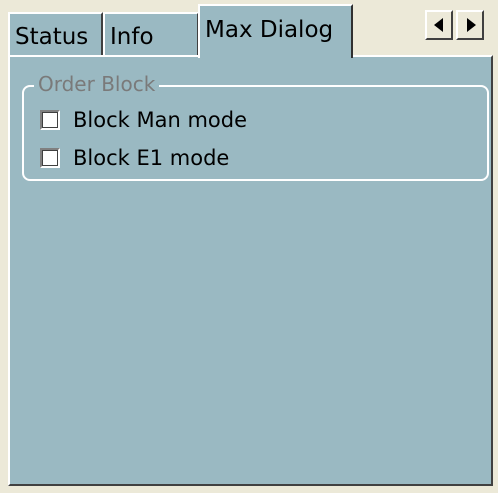 Image resolution: width=498 pixels, height=493 pixels. I want to click on block-man-mode-option: Block Man mode, so click(143, 120).